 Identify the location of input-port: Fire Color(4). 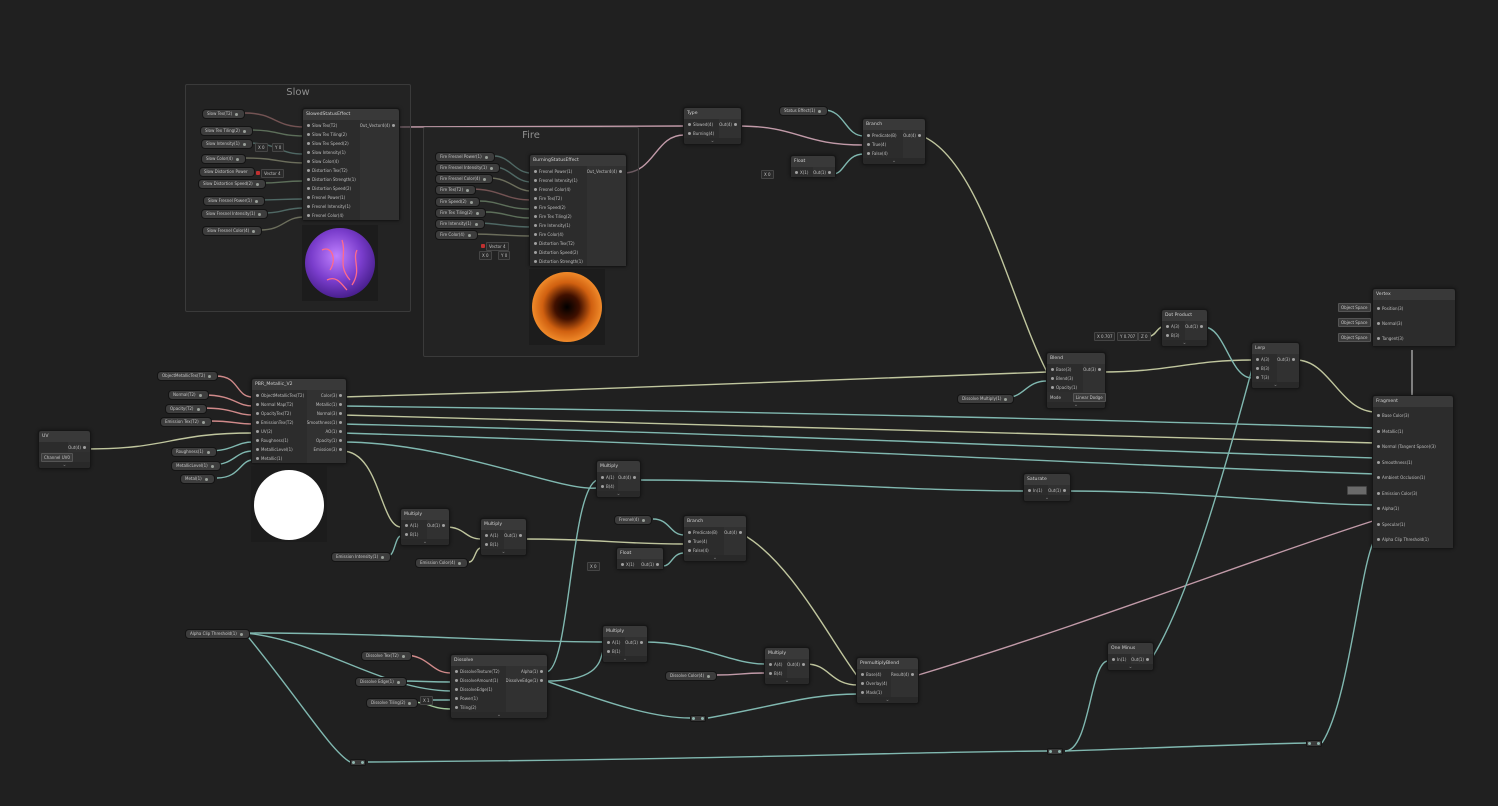
(558, 234).